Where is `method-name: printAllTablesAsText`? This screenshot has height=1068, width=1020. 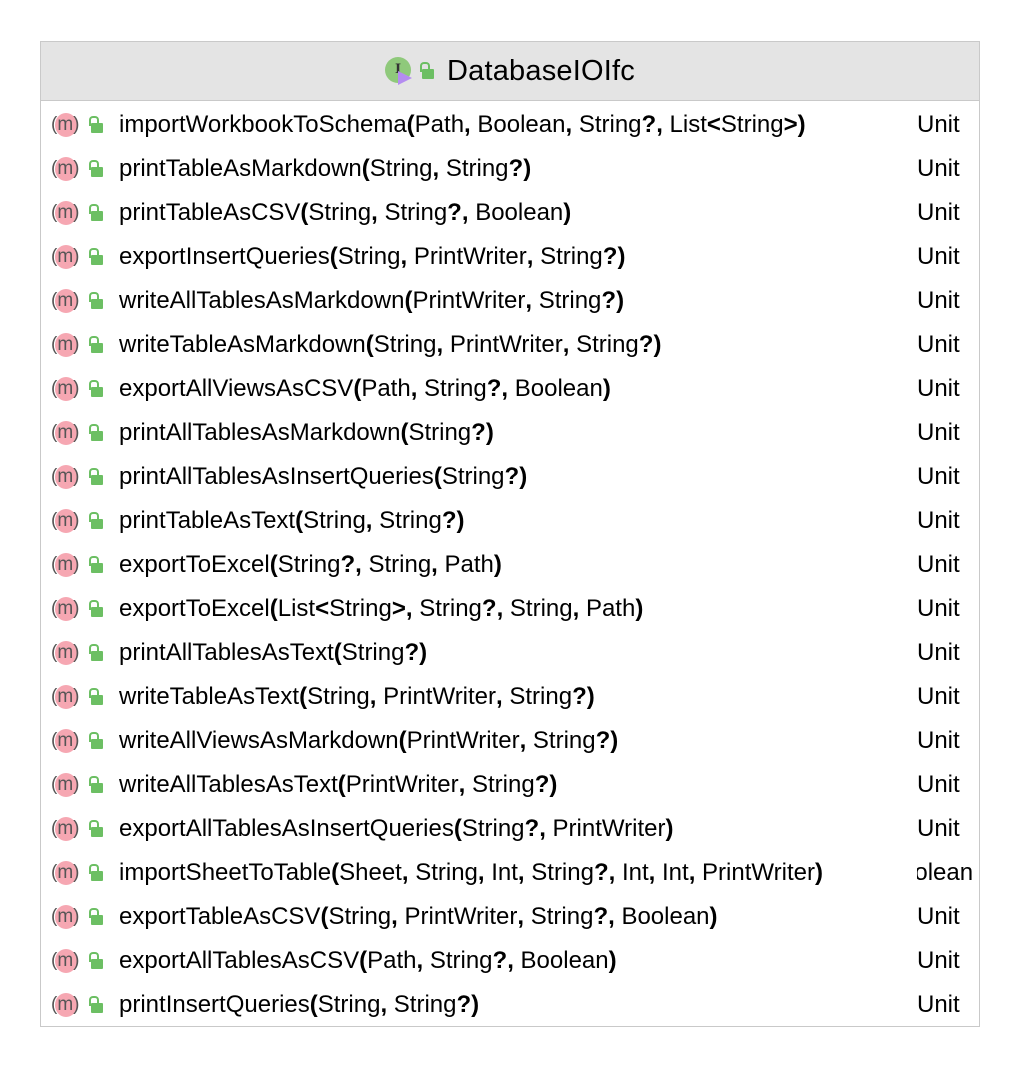
method-name: printAllTablesAsText is located at coordinates (226, 652).